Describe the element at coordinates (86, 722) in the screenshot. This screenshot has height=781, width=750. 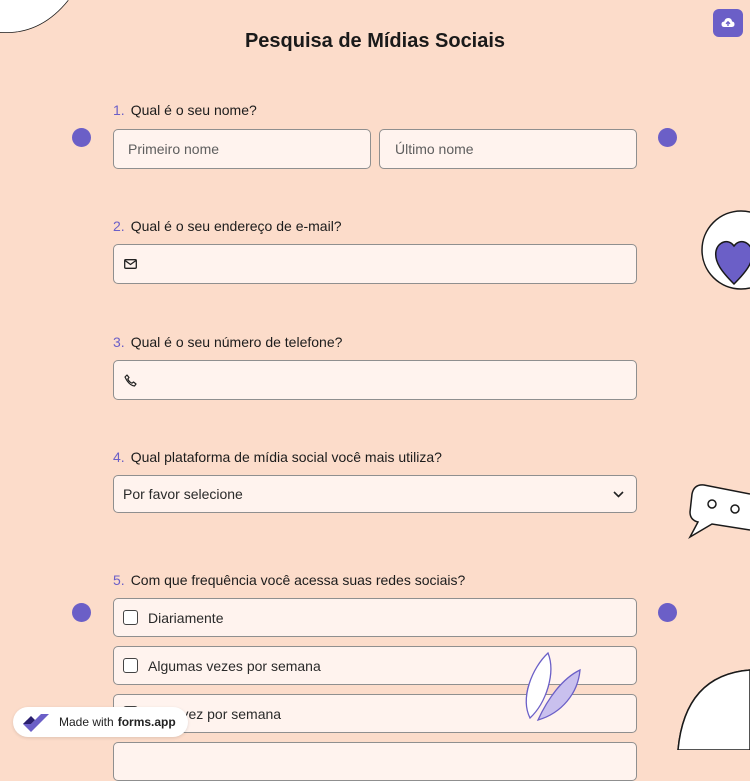
I see `badge-prefix: Made with` at that location.